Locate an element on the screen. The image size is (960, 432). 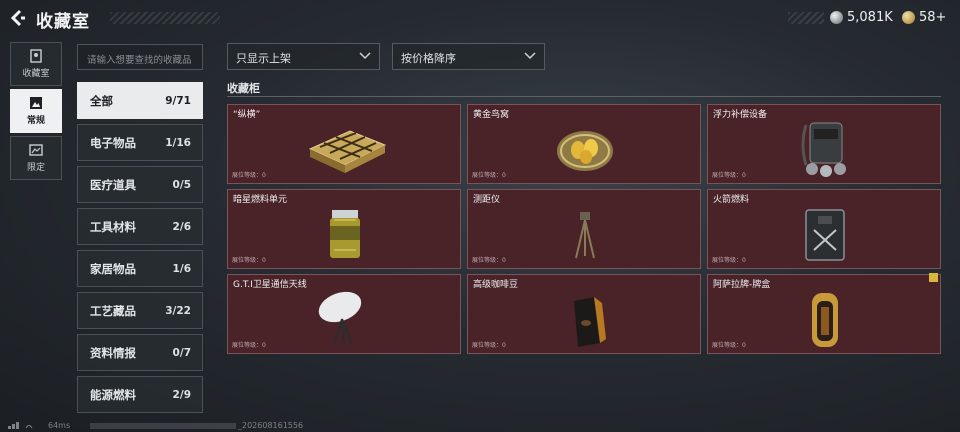
nav-regular: 常规 is located at coordinates (36, 111).